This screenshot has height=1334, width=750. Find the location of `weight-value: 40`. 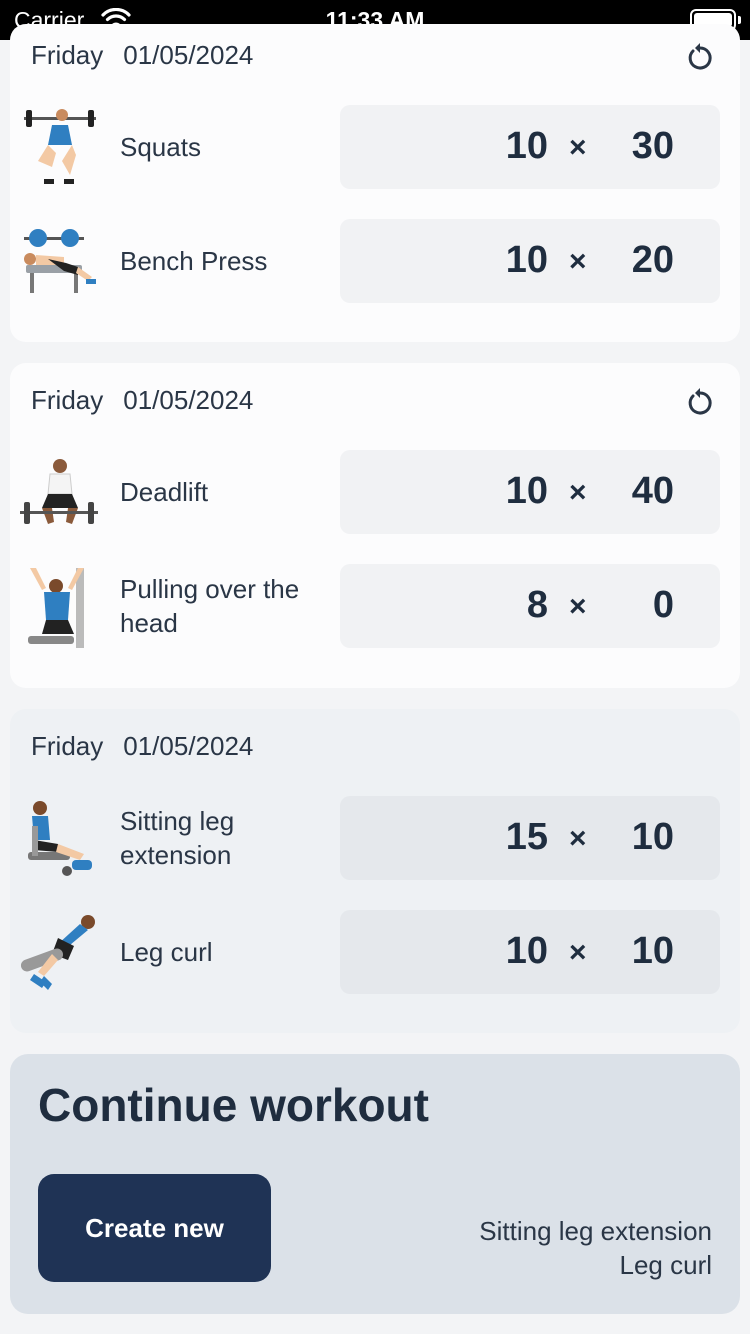

weight-value: 40 is located at coordinates (652, 491).